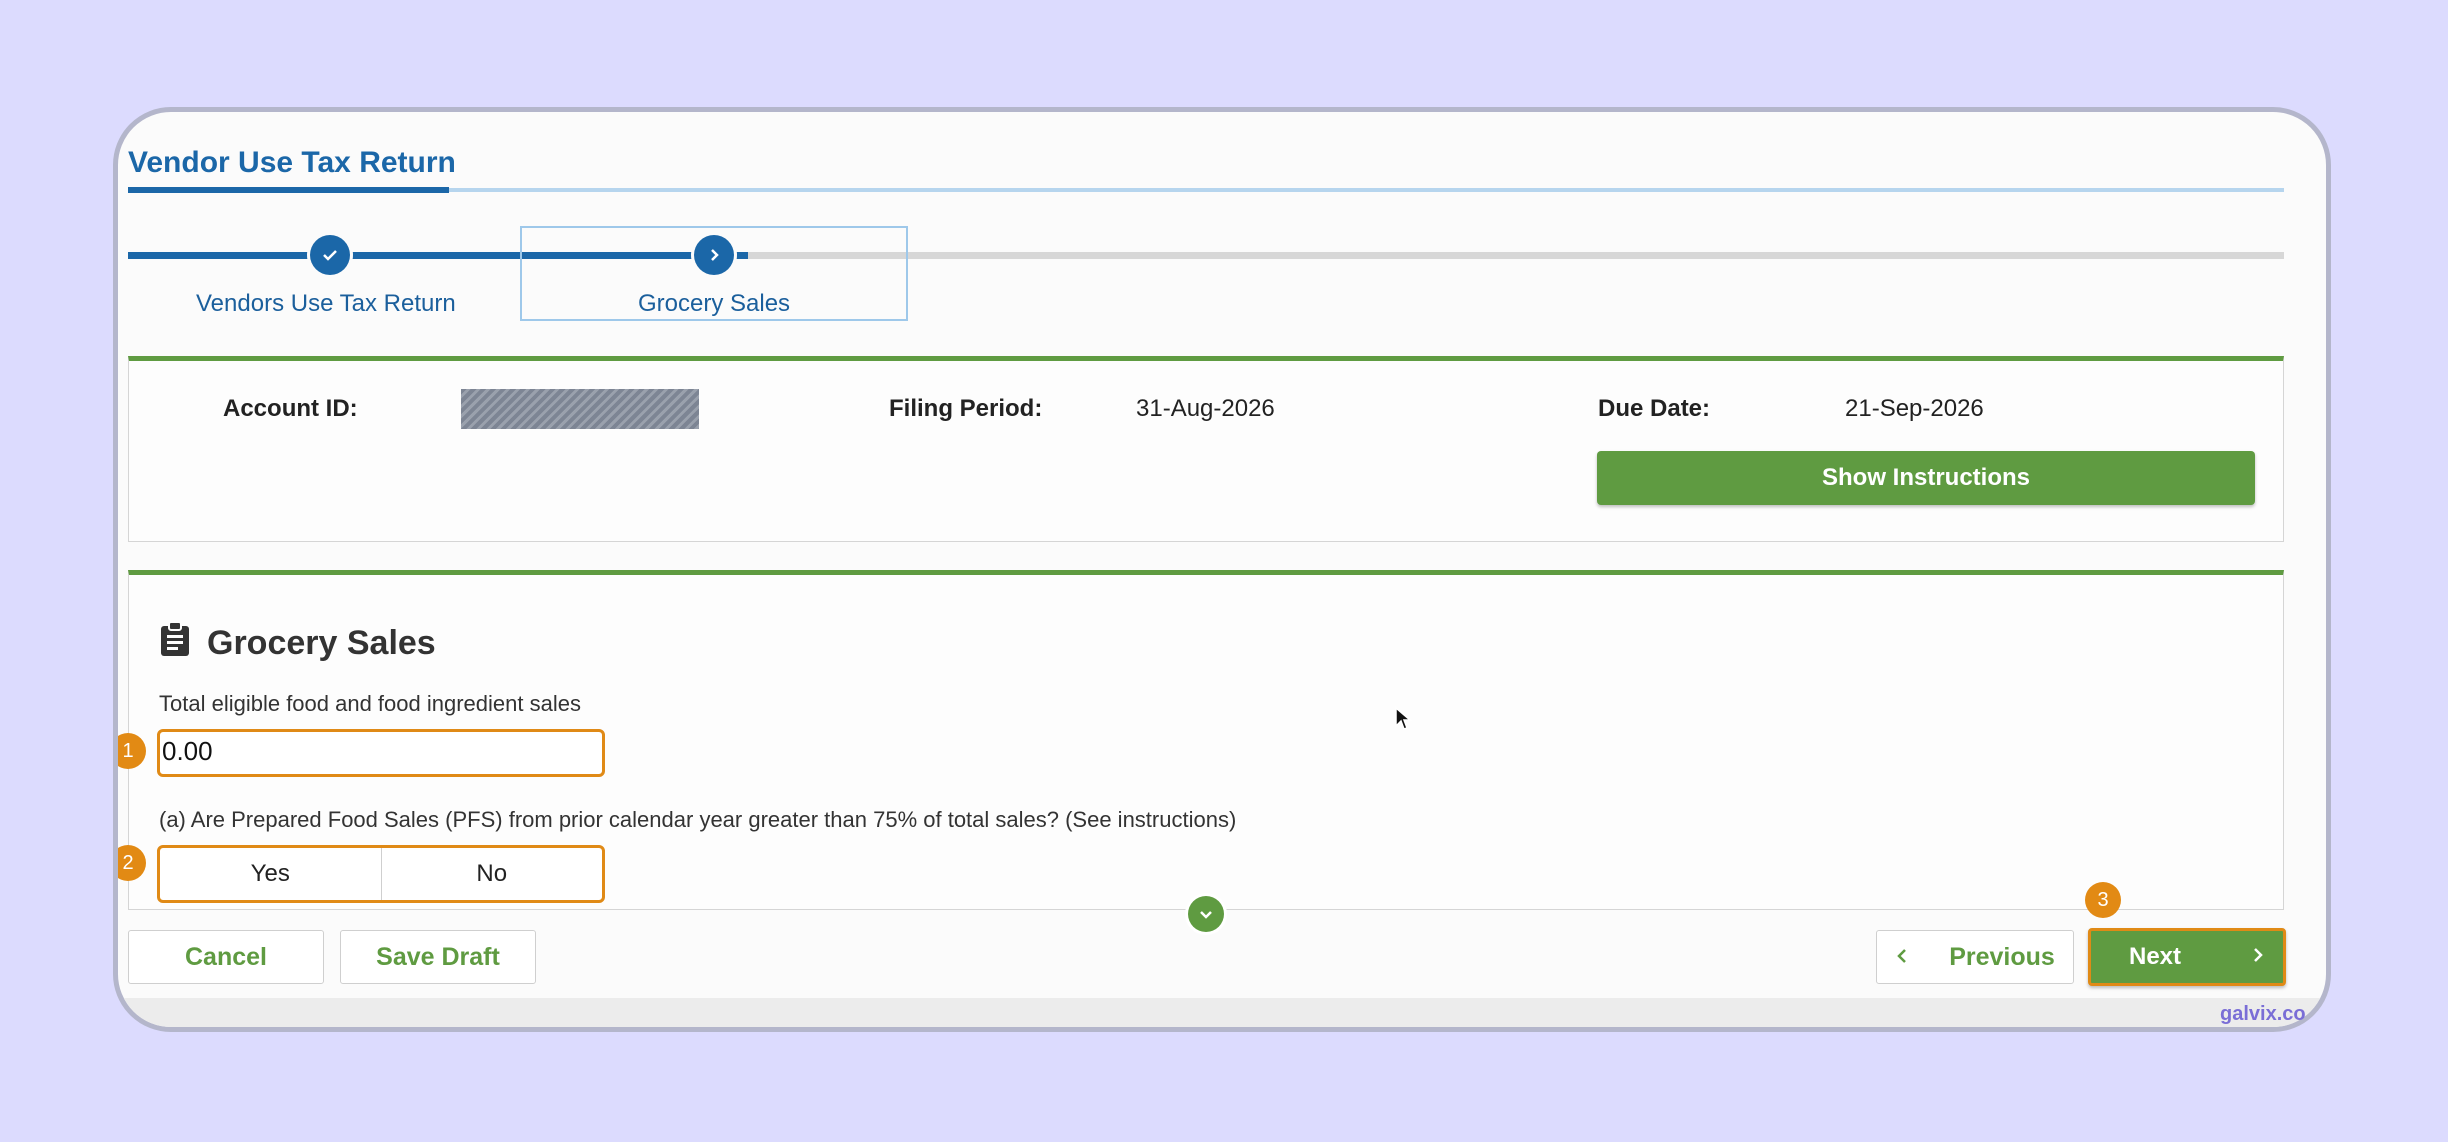 Image resolution: width=2448 pixels, height=1142 pixels. What do you see at coordinates (1206, 190) in the screenshot?
I see `title-divider` at bounding box center [1206, 190].